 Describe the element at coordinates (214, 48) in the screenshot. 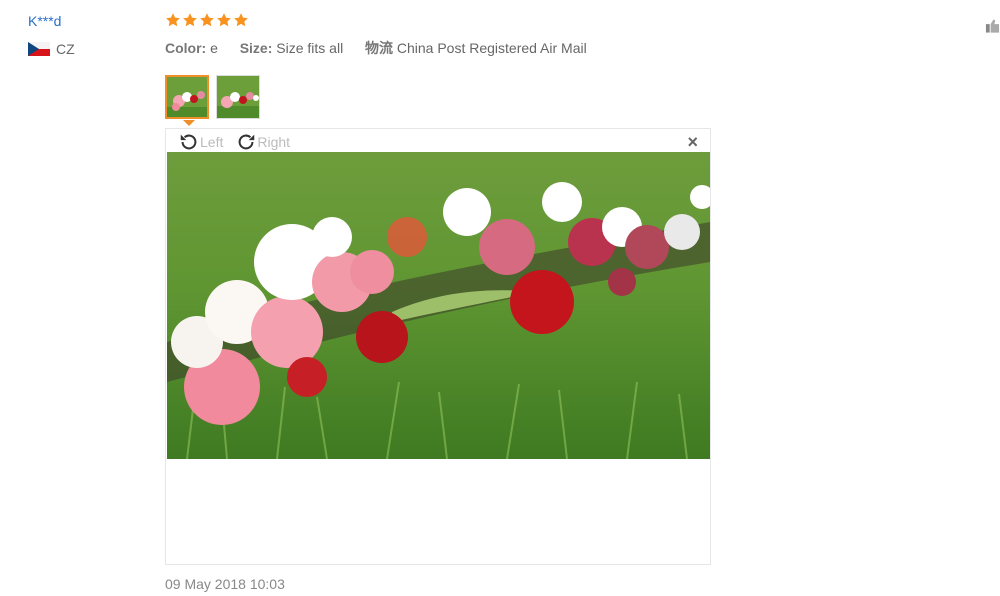

I see `color-value: e` at that location.